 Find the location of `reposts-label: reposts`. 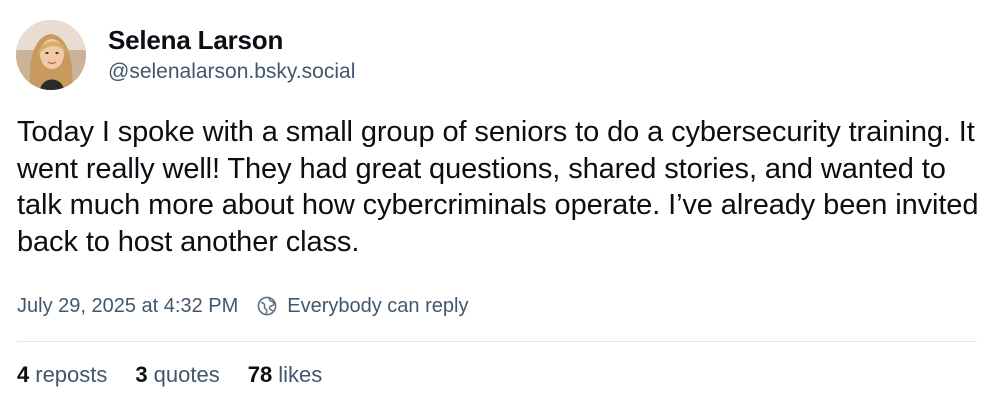

reposts-label: reposts is located at coordinates (71, 374).